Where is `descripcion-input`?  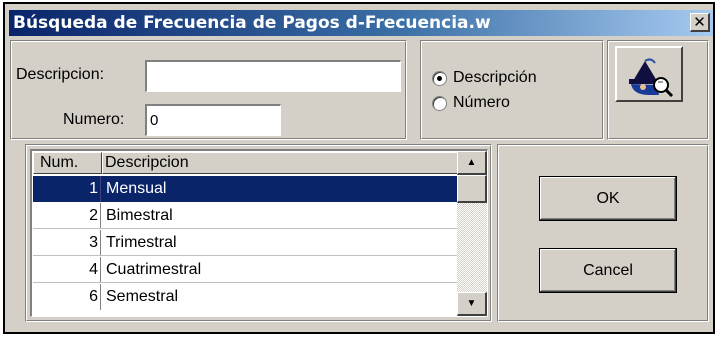 descripcion-input is located at coordinates (273, 76).